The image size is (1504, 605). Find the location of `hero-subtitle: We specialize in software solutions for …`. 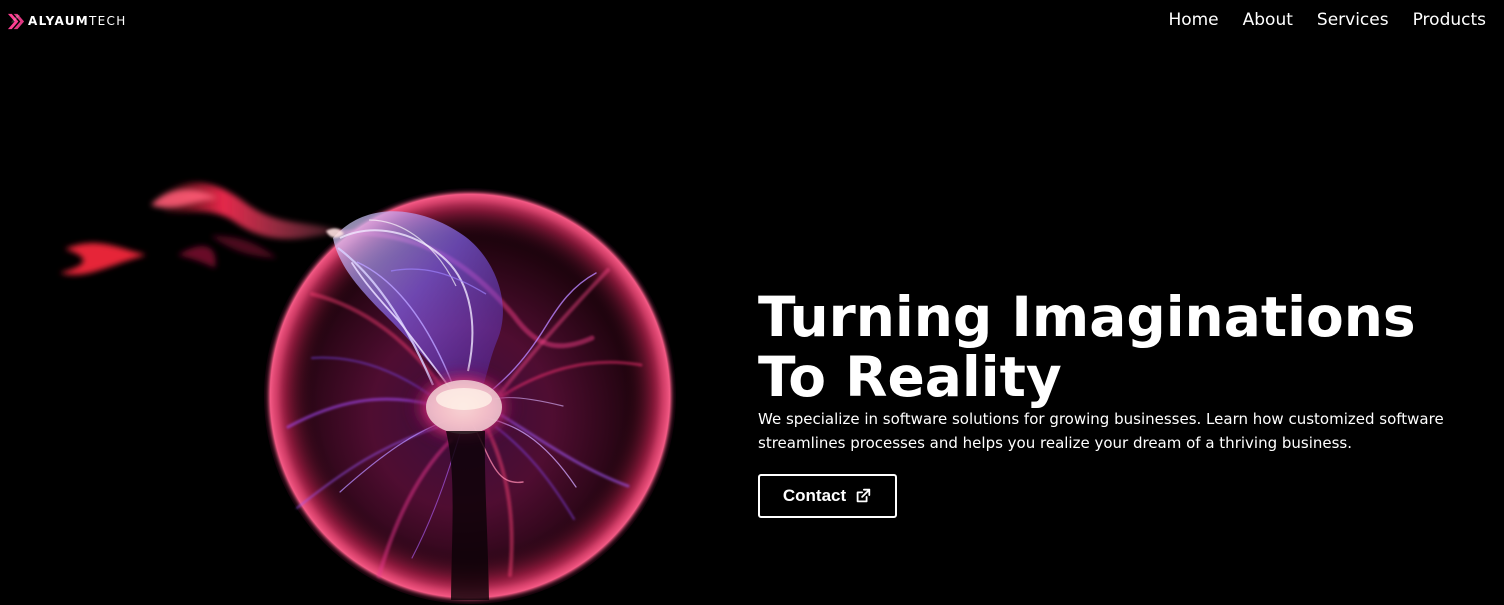

hero-subtitle: We specialize in software solutions for … is located at coordinates (1101, 431).